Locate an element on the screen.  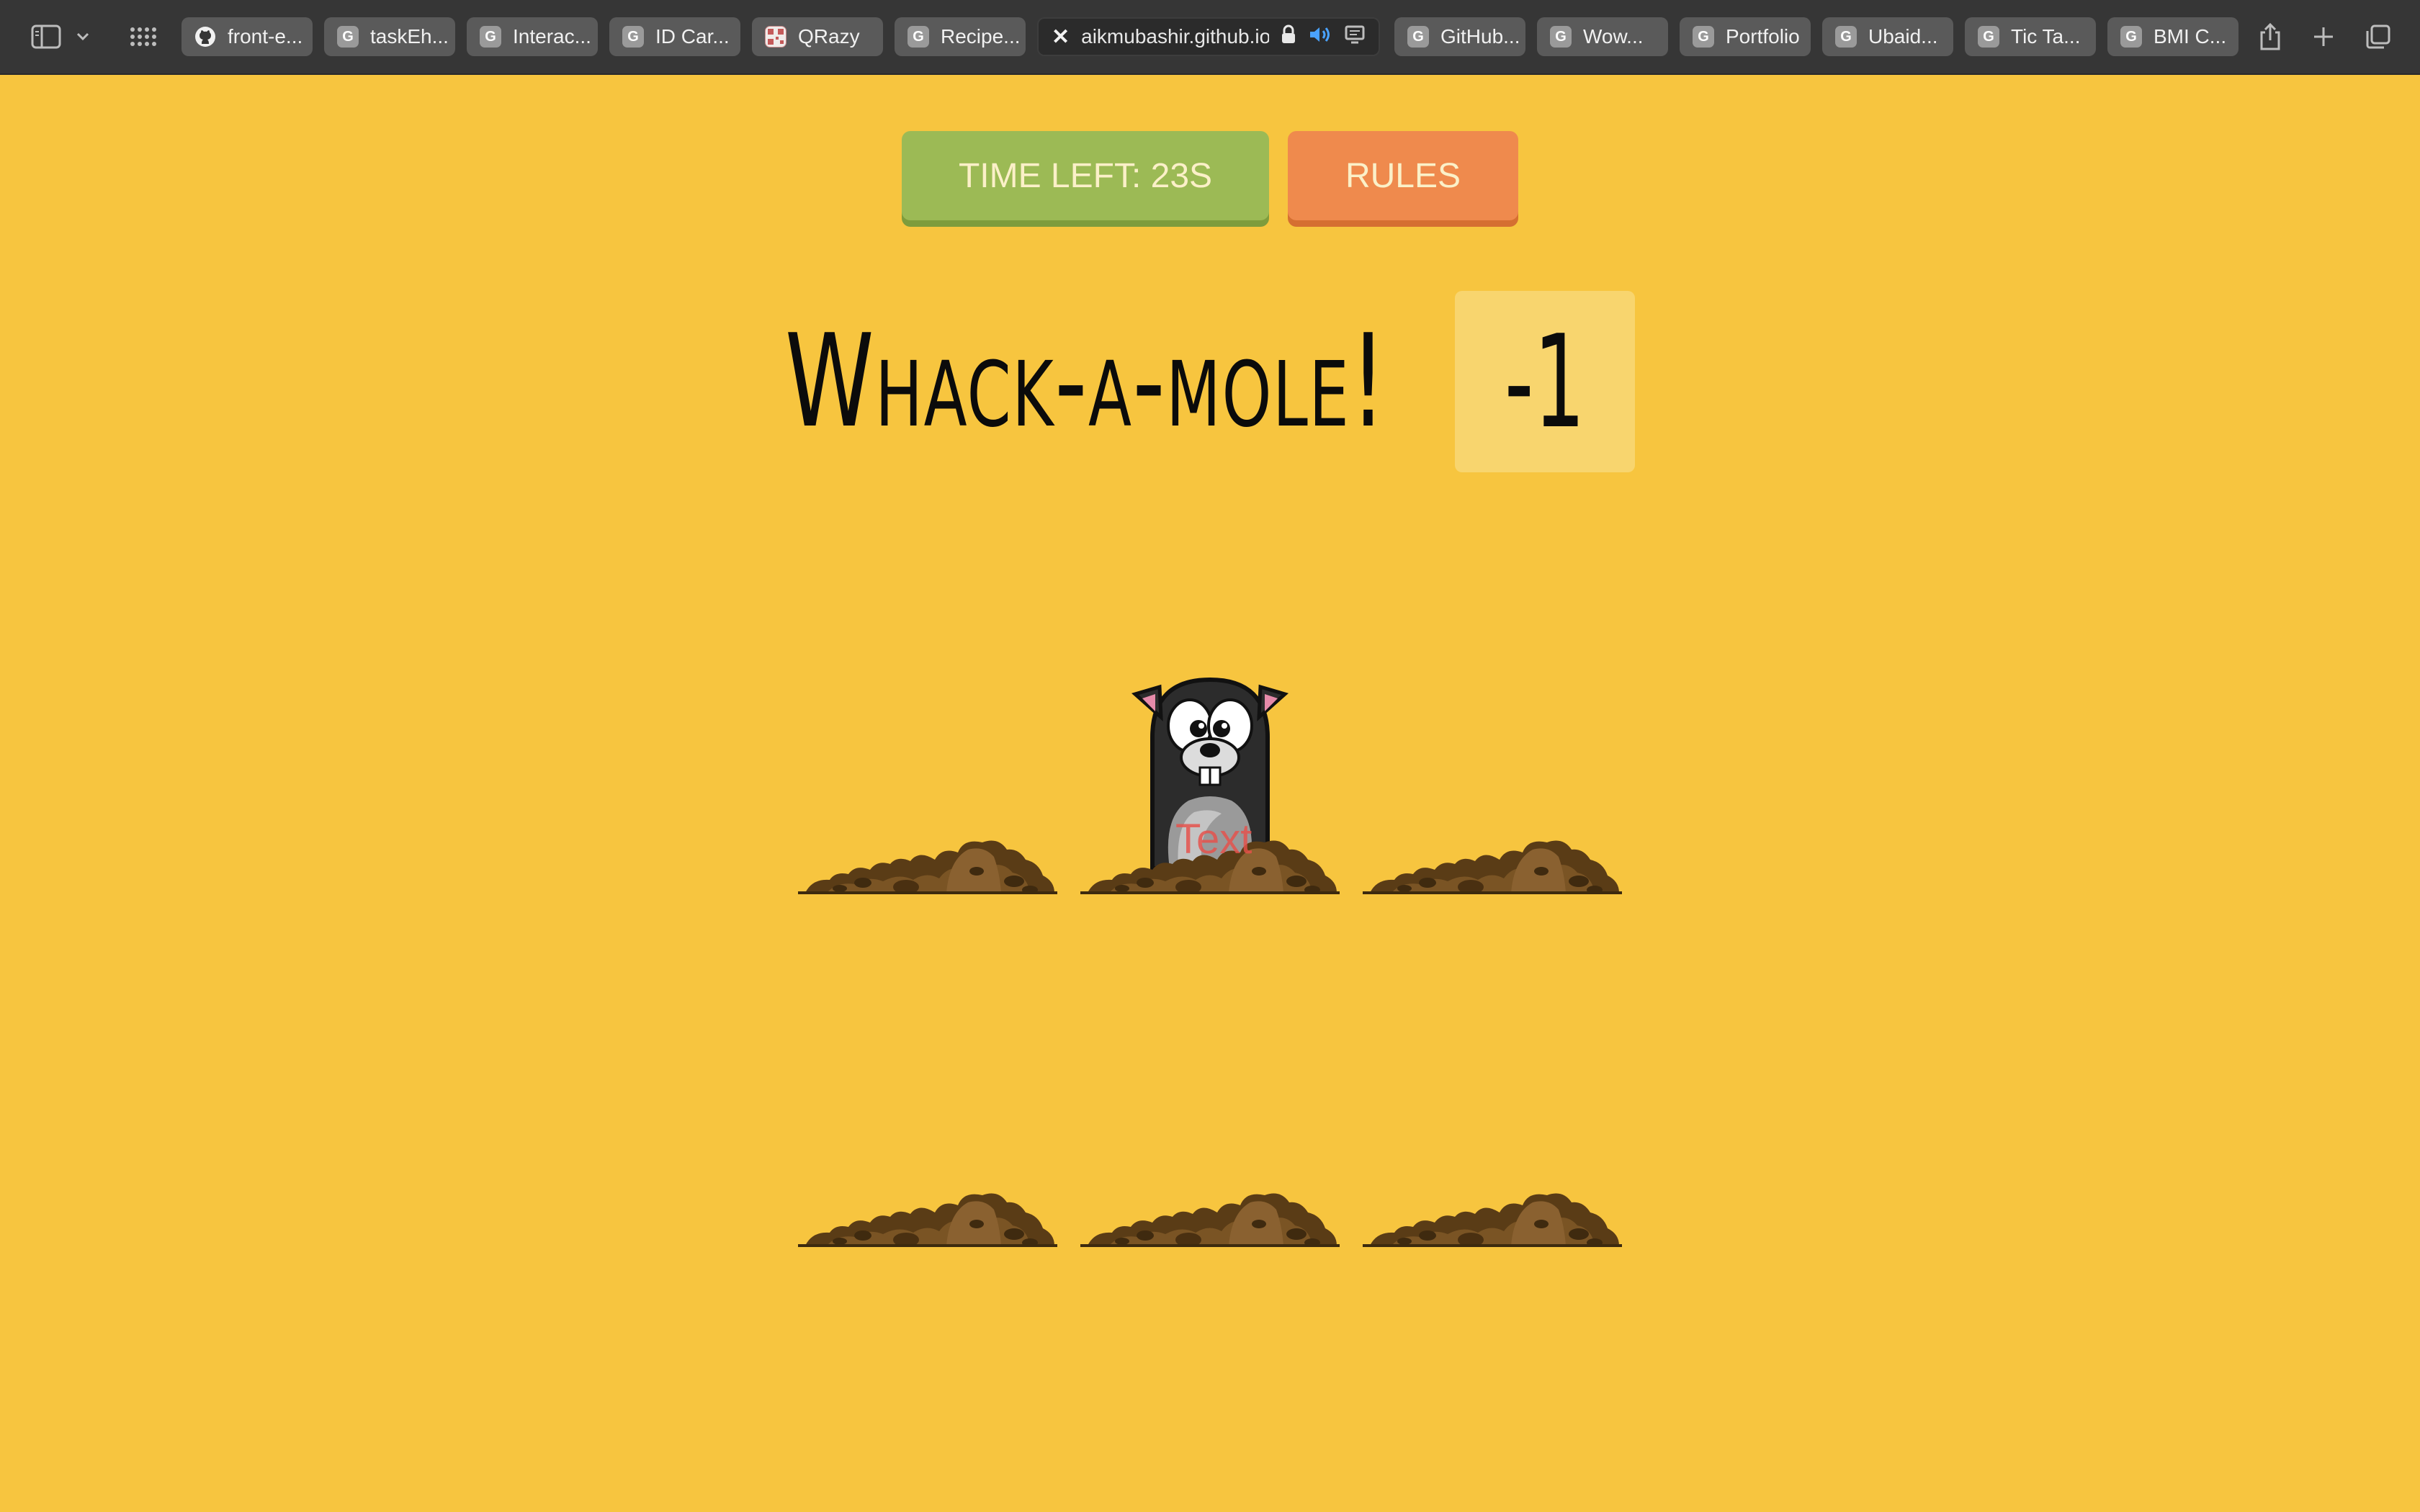
time-left-button: TIME LEFT: 23S is located at coordinates (1085, 175).